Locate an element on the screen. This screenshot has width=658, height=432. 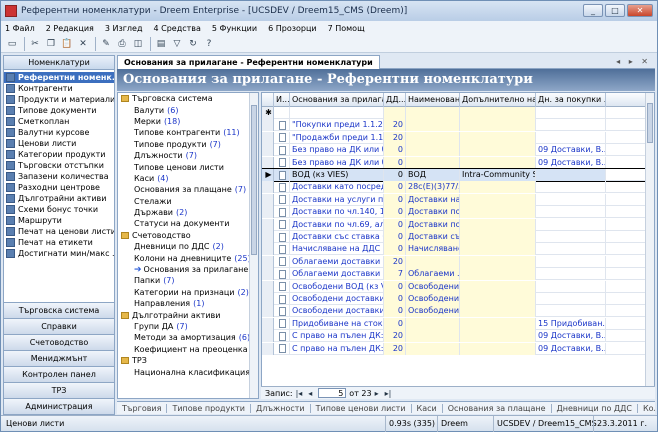
grid-scroll-thumb is located at coordinates (650, 123).